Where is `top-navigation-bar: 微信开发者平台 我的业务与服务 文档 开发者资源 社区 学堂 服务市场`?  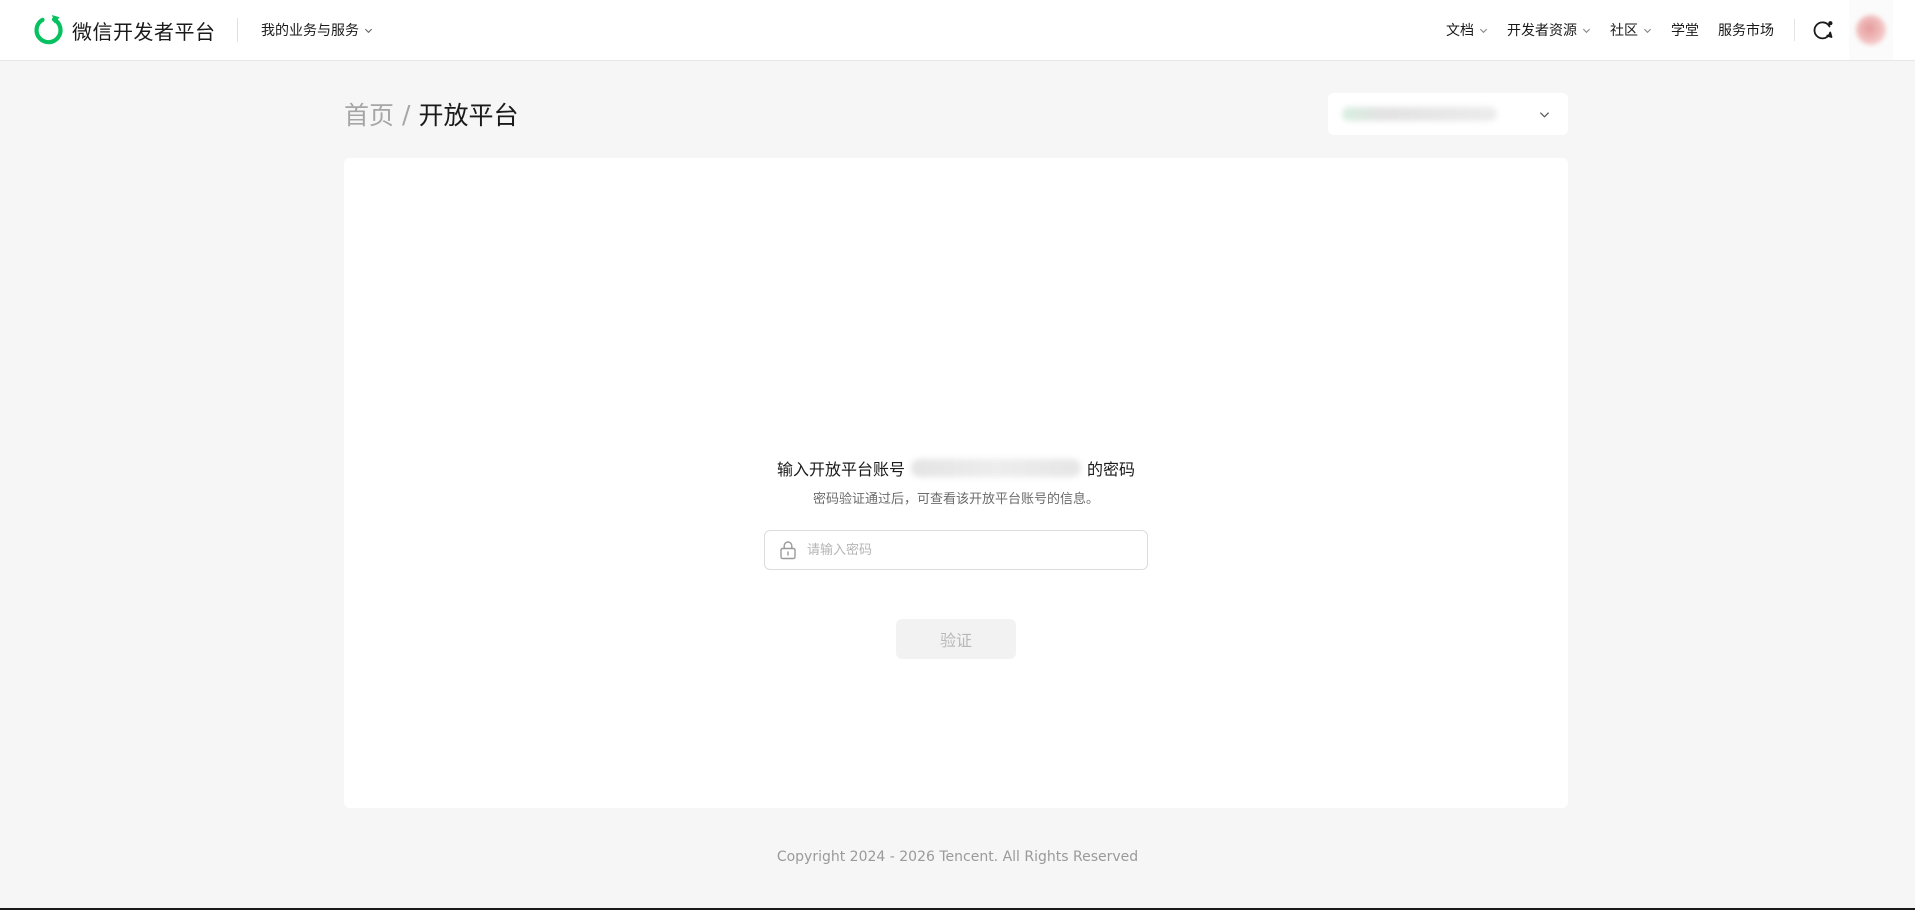
top-navigation-bar: 微信开发者平台 我的业务与服务 文档 开发者资源 社区 学堂 服务市场 is located at coordinates (957, 30).